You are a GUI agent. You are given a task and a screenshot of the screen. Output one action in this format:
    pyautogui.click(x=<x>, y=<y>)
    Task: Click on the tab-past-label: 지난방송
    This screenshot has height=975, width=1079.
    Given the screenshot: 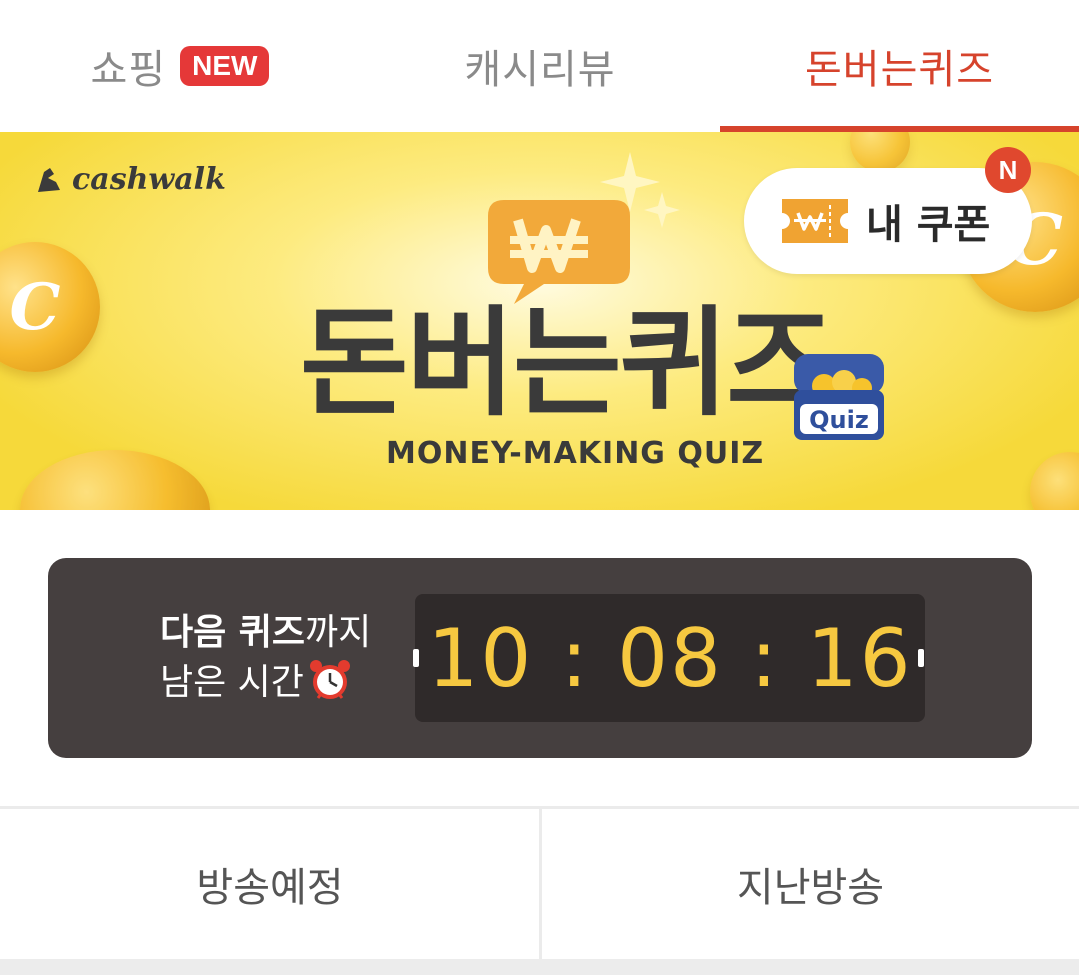 What is the action you would take?
    pyautogui.click(x=810, y=888)
    